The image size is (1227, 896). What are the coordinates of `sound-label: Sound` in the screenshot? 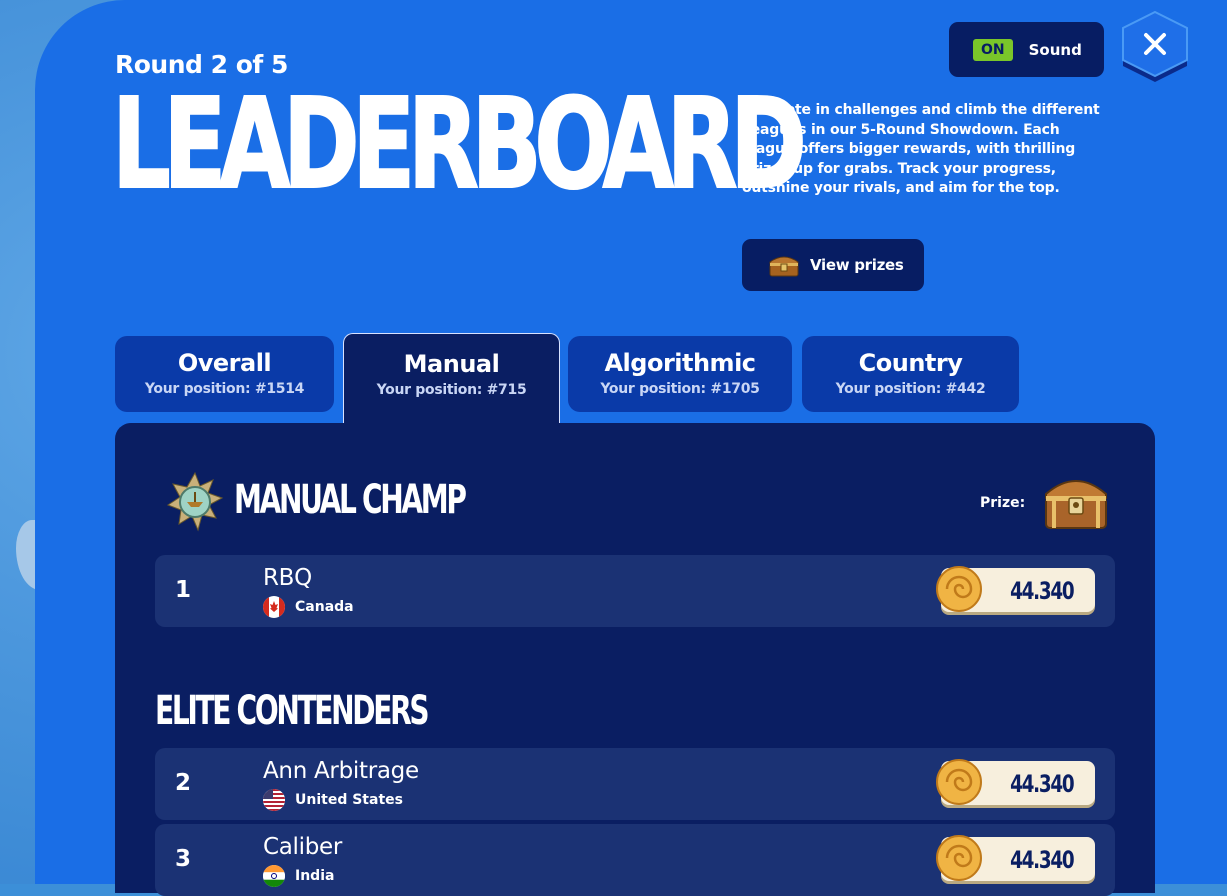 It's located at (1055, 49).